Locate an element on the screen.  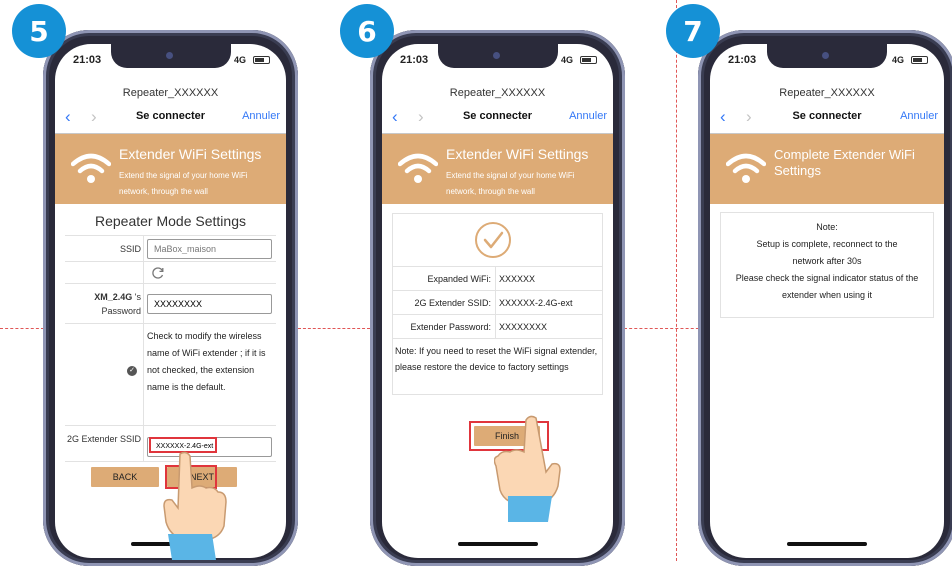
extender-ssid-label: 2G Extender SSID is located at coordinates (103, 439).